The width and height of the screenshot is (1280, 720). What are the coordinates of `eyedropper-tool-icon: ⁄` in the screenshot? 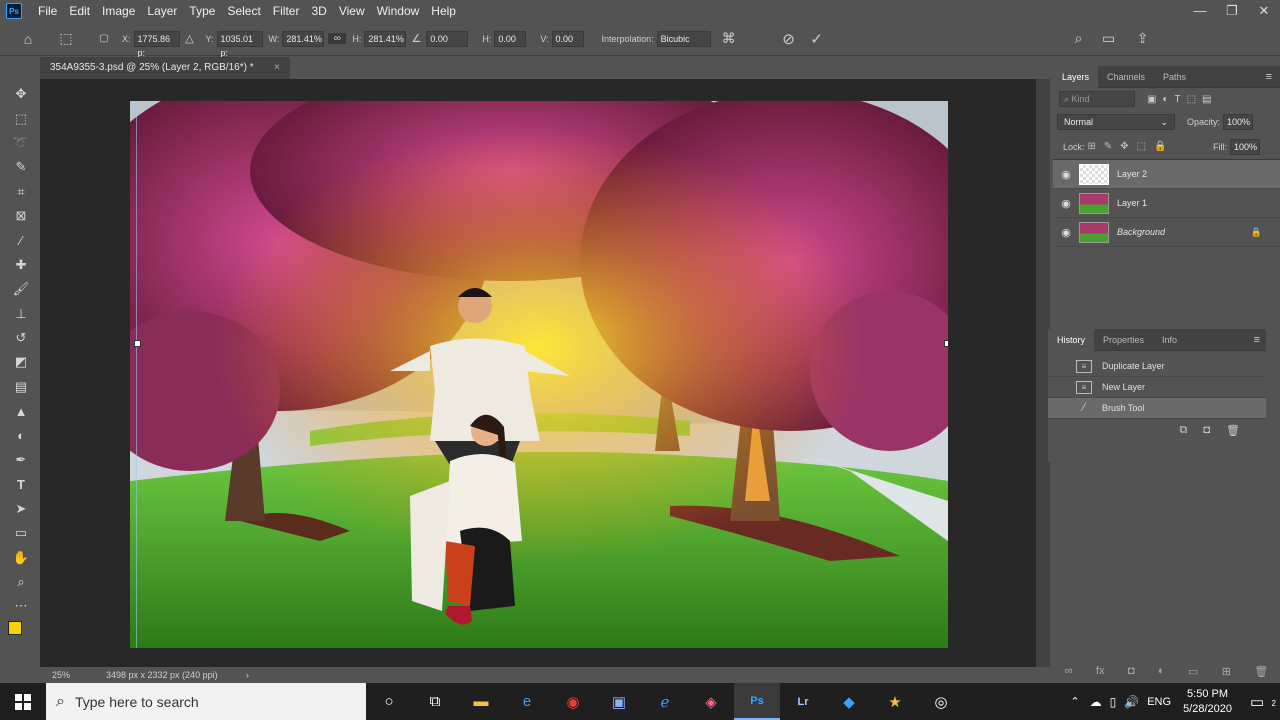 It's located at (21, 240).